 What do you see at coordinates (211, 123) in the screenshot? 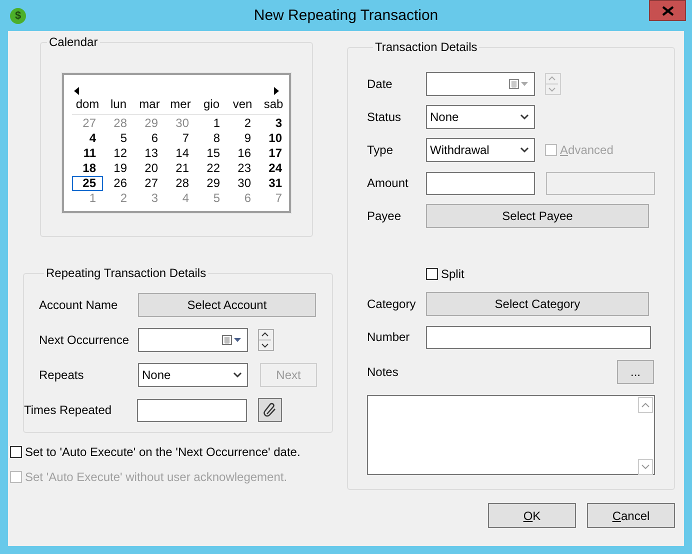
I see `calendar-day: 1` at bounding box center [211, 123].